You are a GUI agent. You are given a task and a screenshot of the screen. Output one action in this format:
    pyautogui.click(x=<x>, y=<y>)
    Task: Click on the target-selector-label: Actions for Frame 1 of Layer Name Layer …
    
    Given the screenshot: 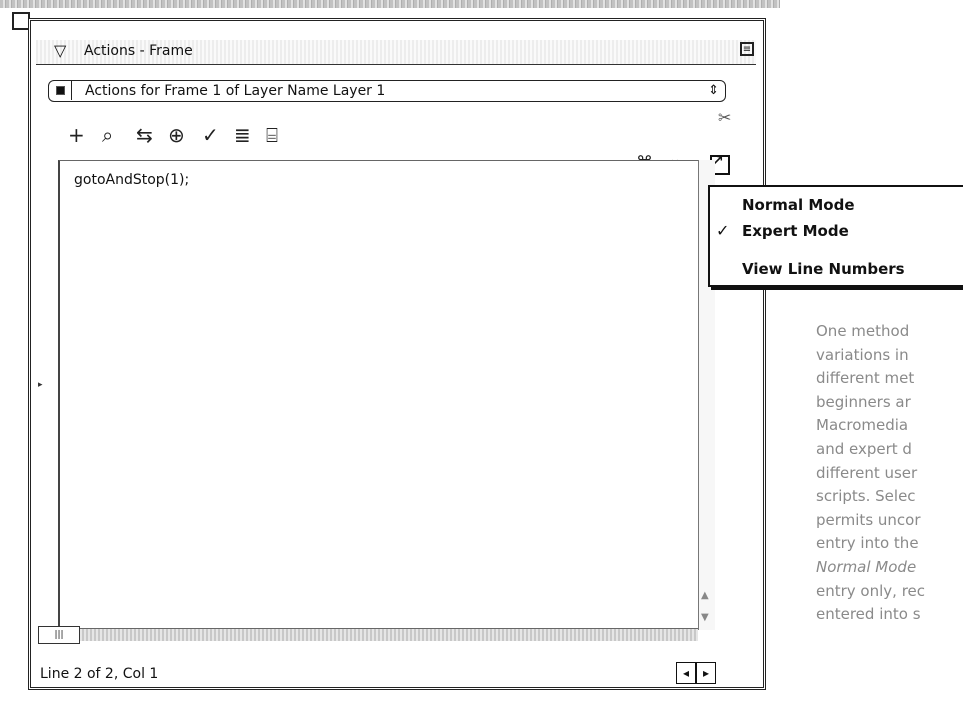 What is the action you would take?
    pyautogui.click(x=235, y=91)
    